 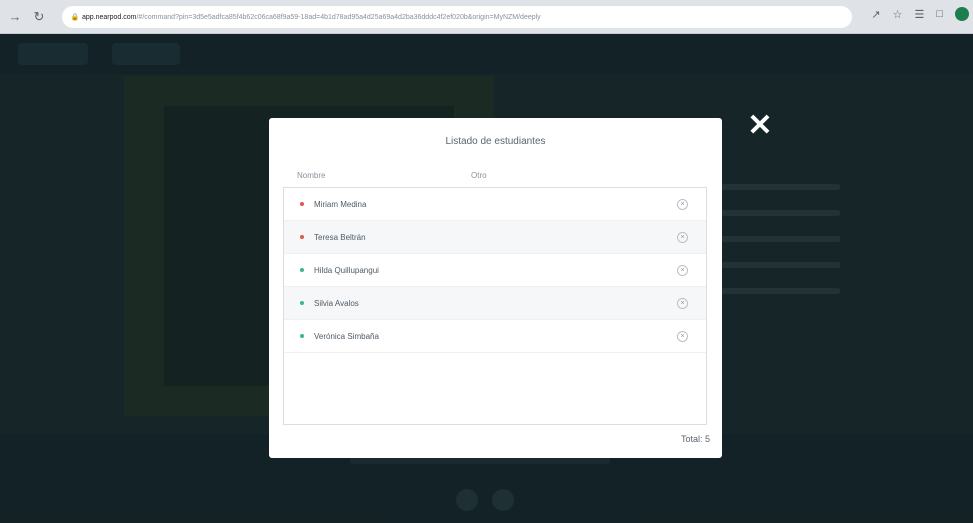 I want to click on student-name: Verónica Simbaña, so click(x=346, y=336).